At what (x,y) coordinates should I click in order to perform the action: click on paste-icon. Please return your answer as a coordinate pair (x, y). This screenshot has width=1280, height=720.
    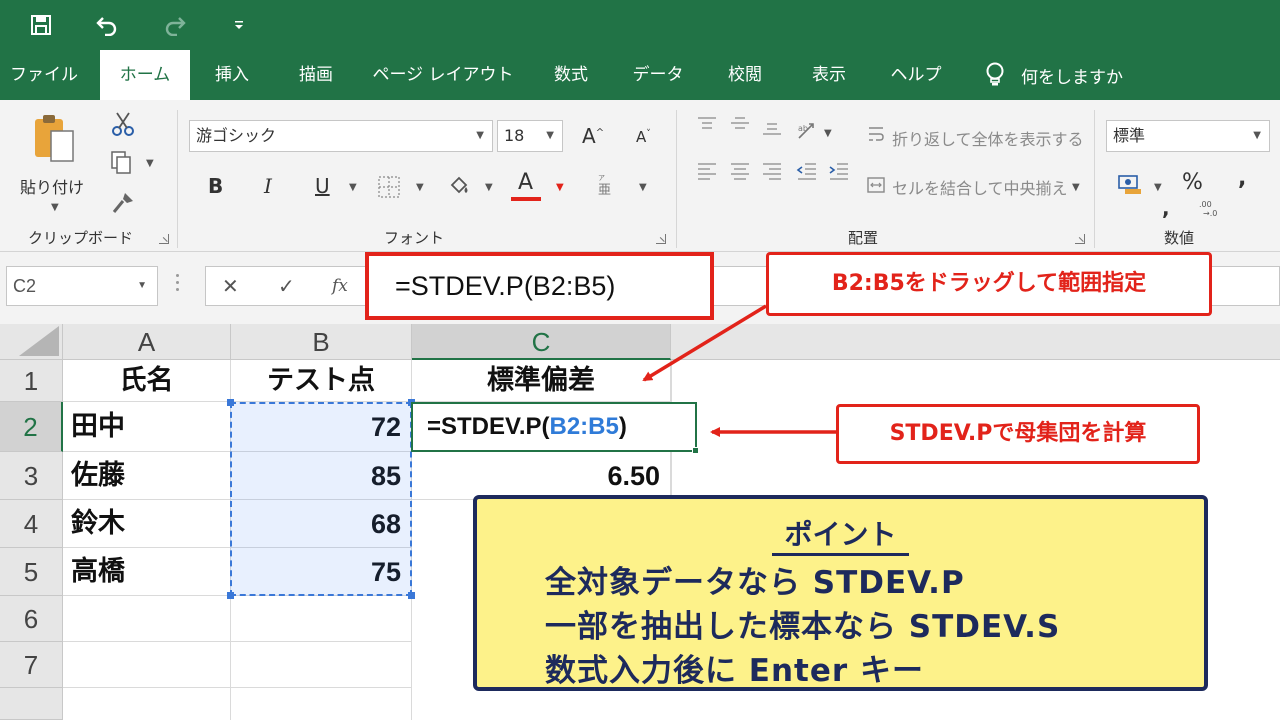
    Looking at the image, I should click on (54, 139).